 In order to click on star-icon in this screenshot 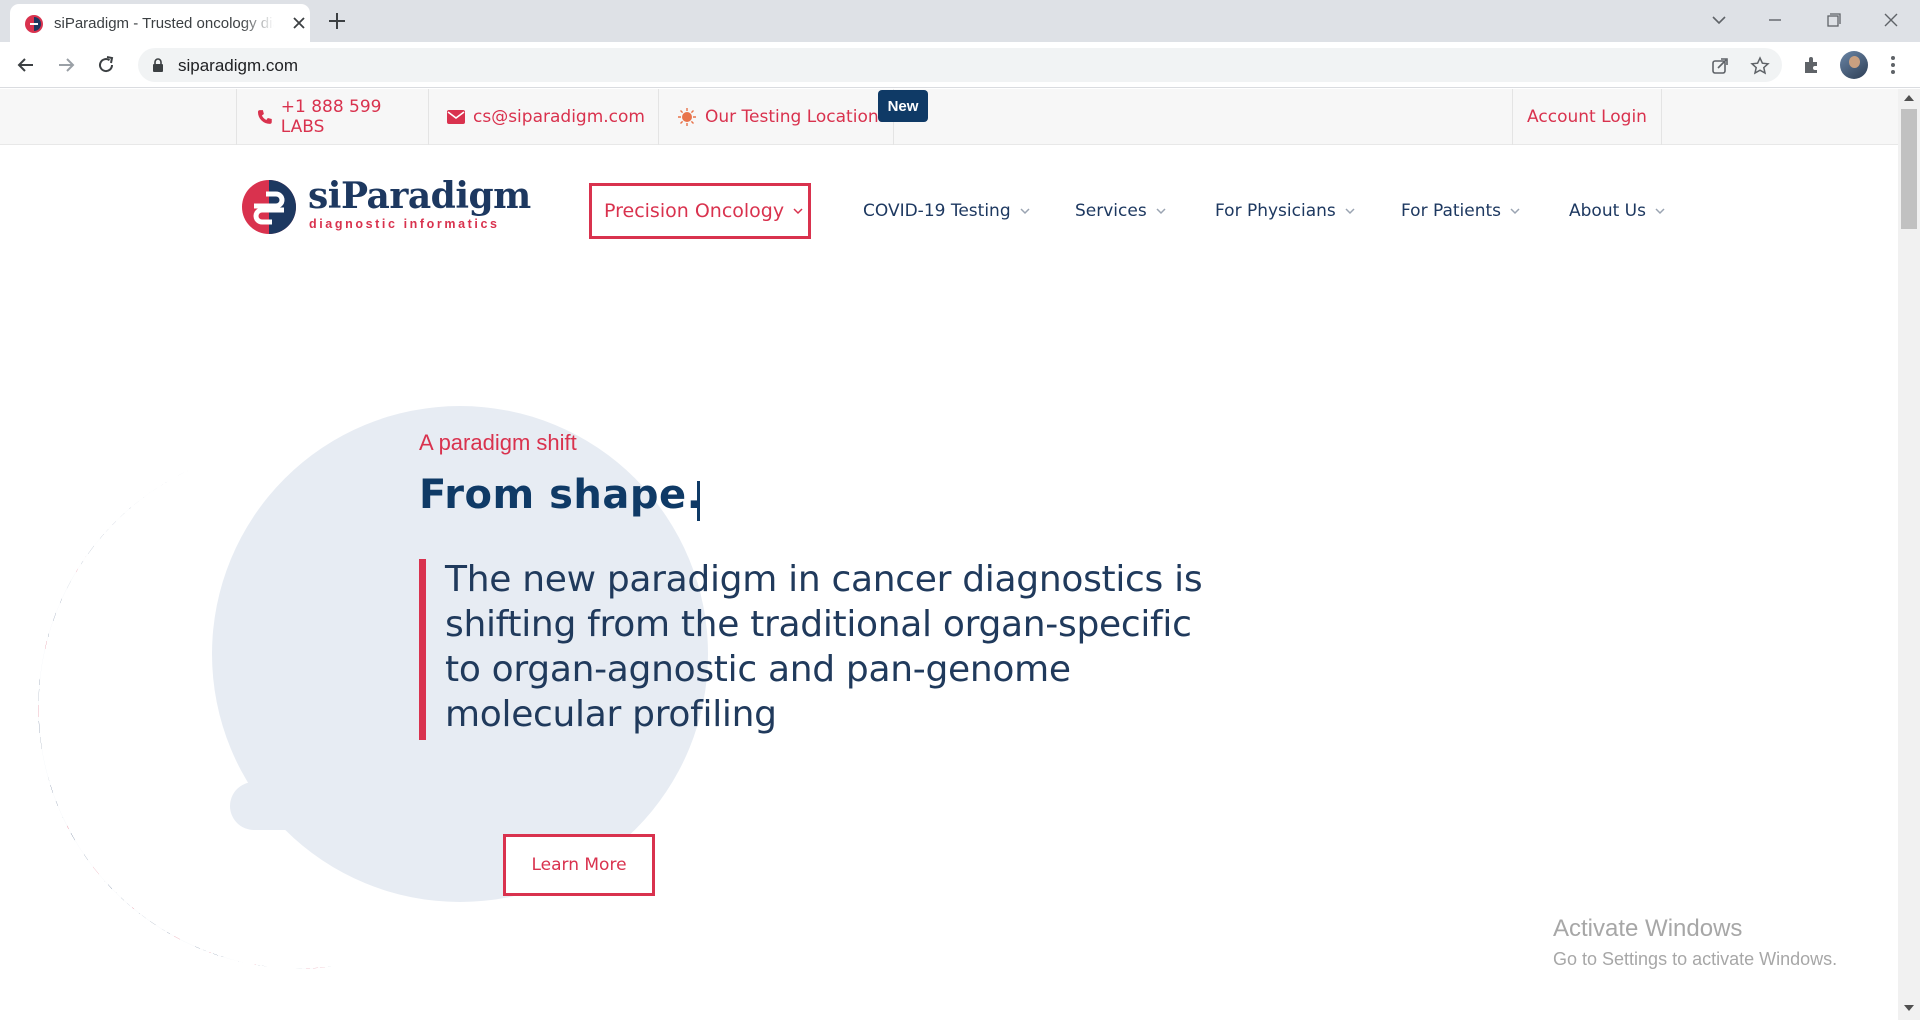, I will do `click(1760, 66)`.